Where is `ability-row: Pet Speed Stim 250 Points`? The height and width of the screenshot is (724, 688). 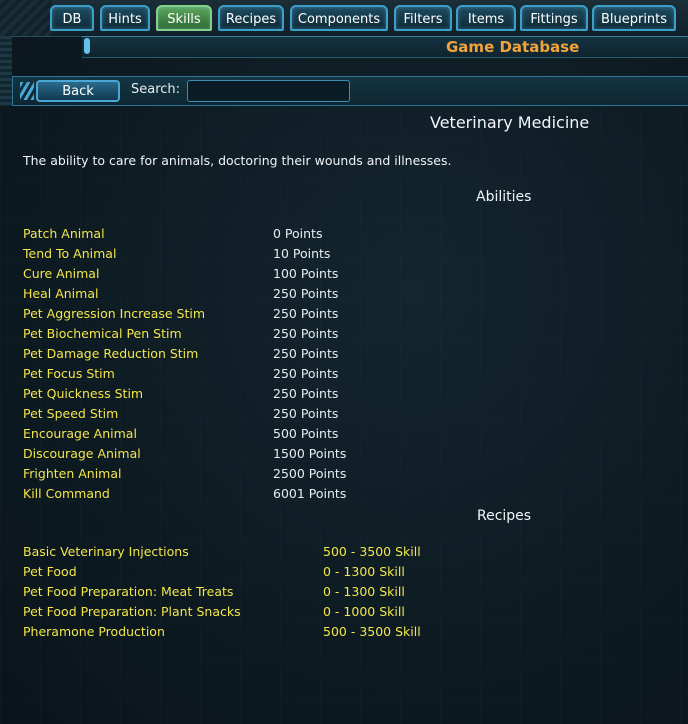
ability-row: Pet Speed Stim 250 Points is located at coordinates (323, 414).